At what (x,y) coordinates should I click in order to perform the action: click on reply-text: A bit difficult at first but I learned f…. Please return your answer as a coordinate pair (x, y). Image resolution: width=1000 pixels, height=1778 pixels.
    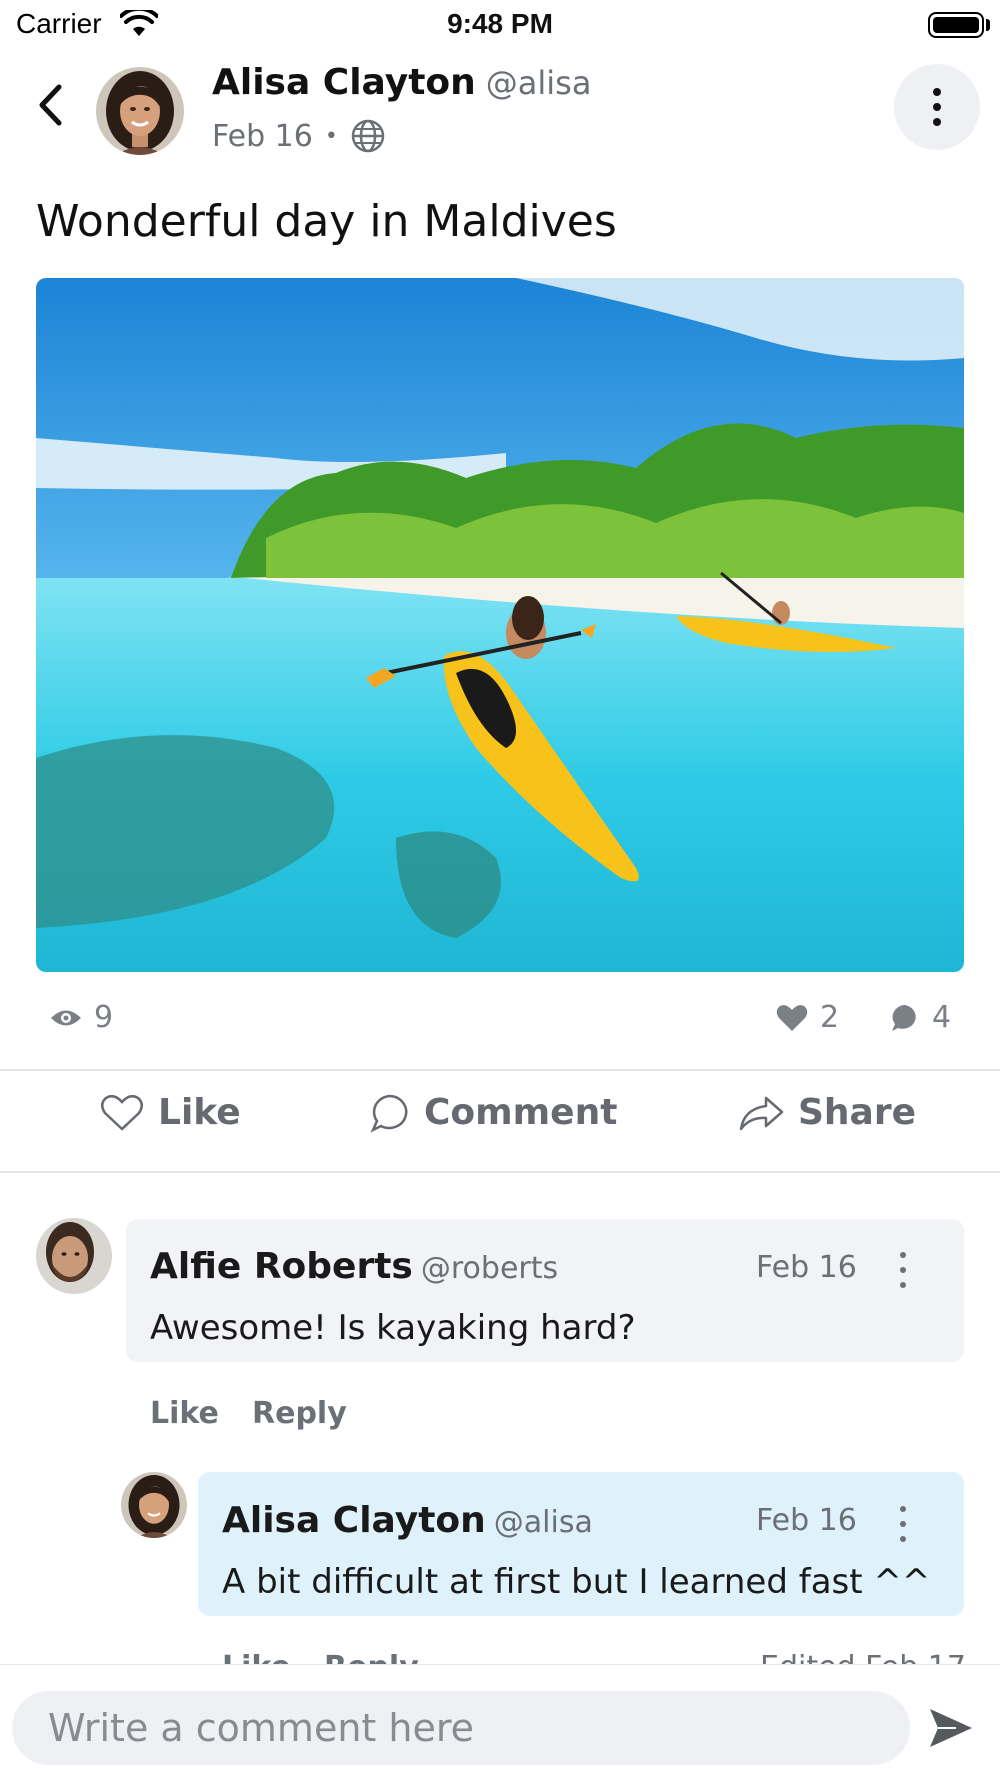
    Looking at the image, I should click on (576, 1582).